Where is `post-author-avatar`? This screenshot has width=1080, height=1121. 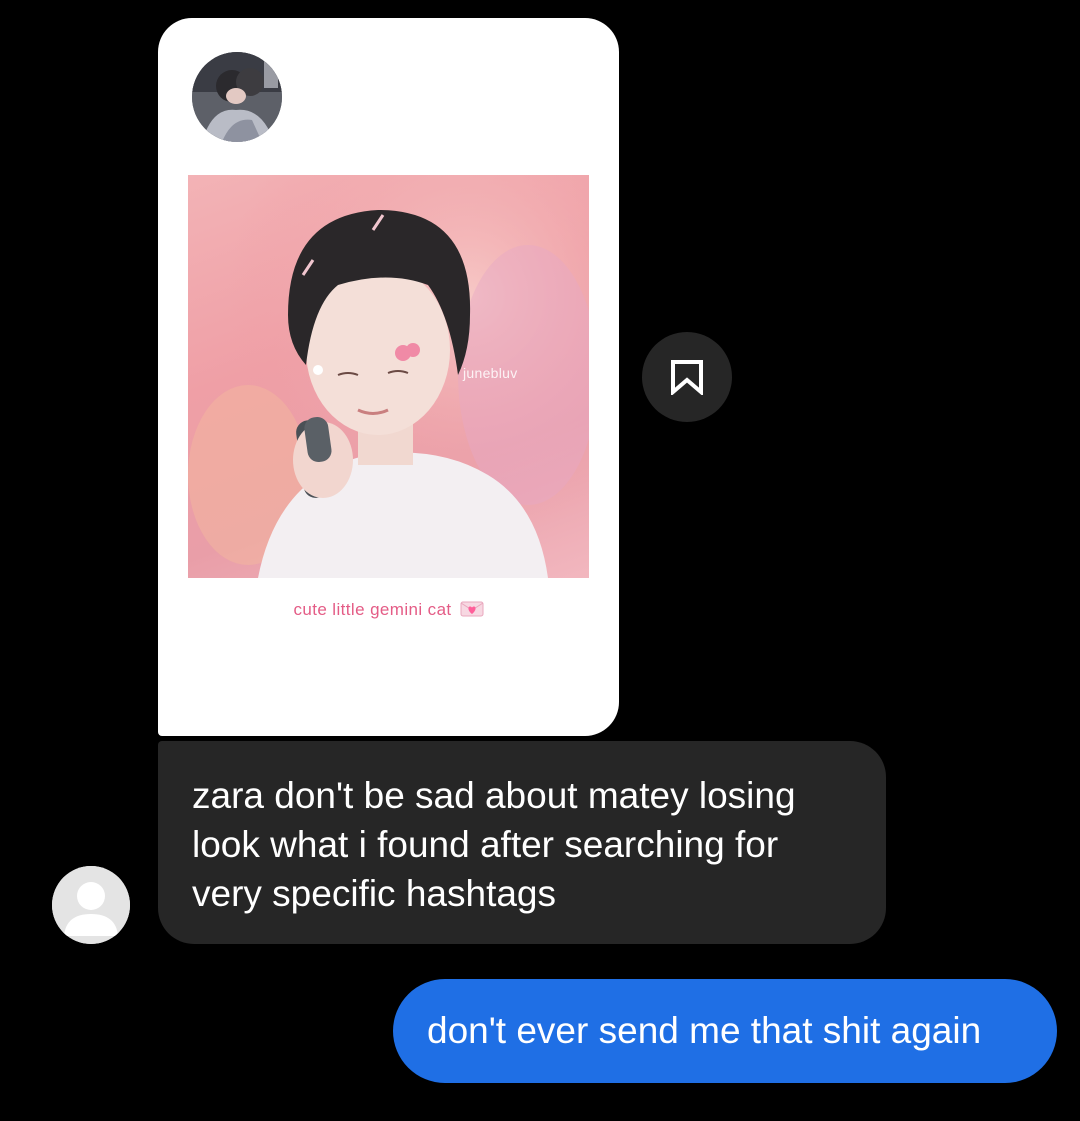 post-author-avatar is located at coordinates (237, 97).